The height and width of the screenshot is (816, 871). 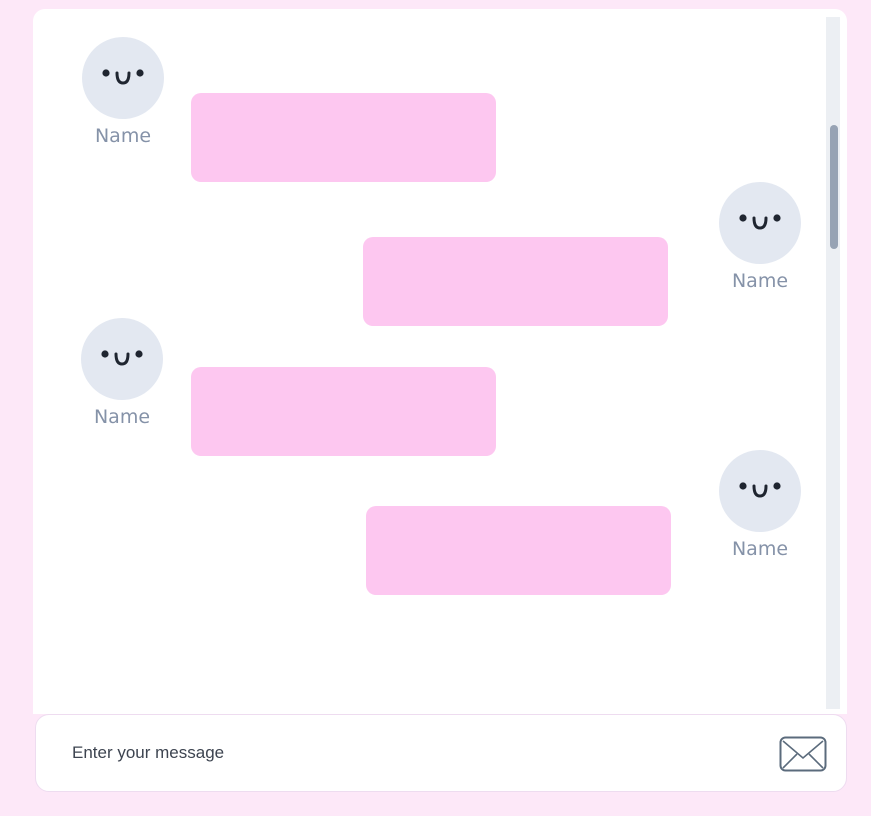 I want to click on message-2-sender: Name, so click(x=760, y=237).